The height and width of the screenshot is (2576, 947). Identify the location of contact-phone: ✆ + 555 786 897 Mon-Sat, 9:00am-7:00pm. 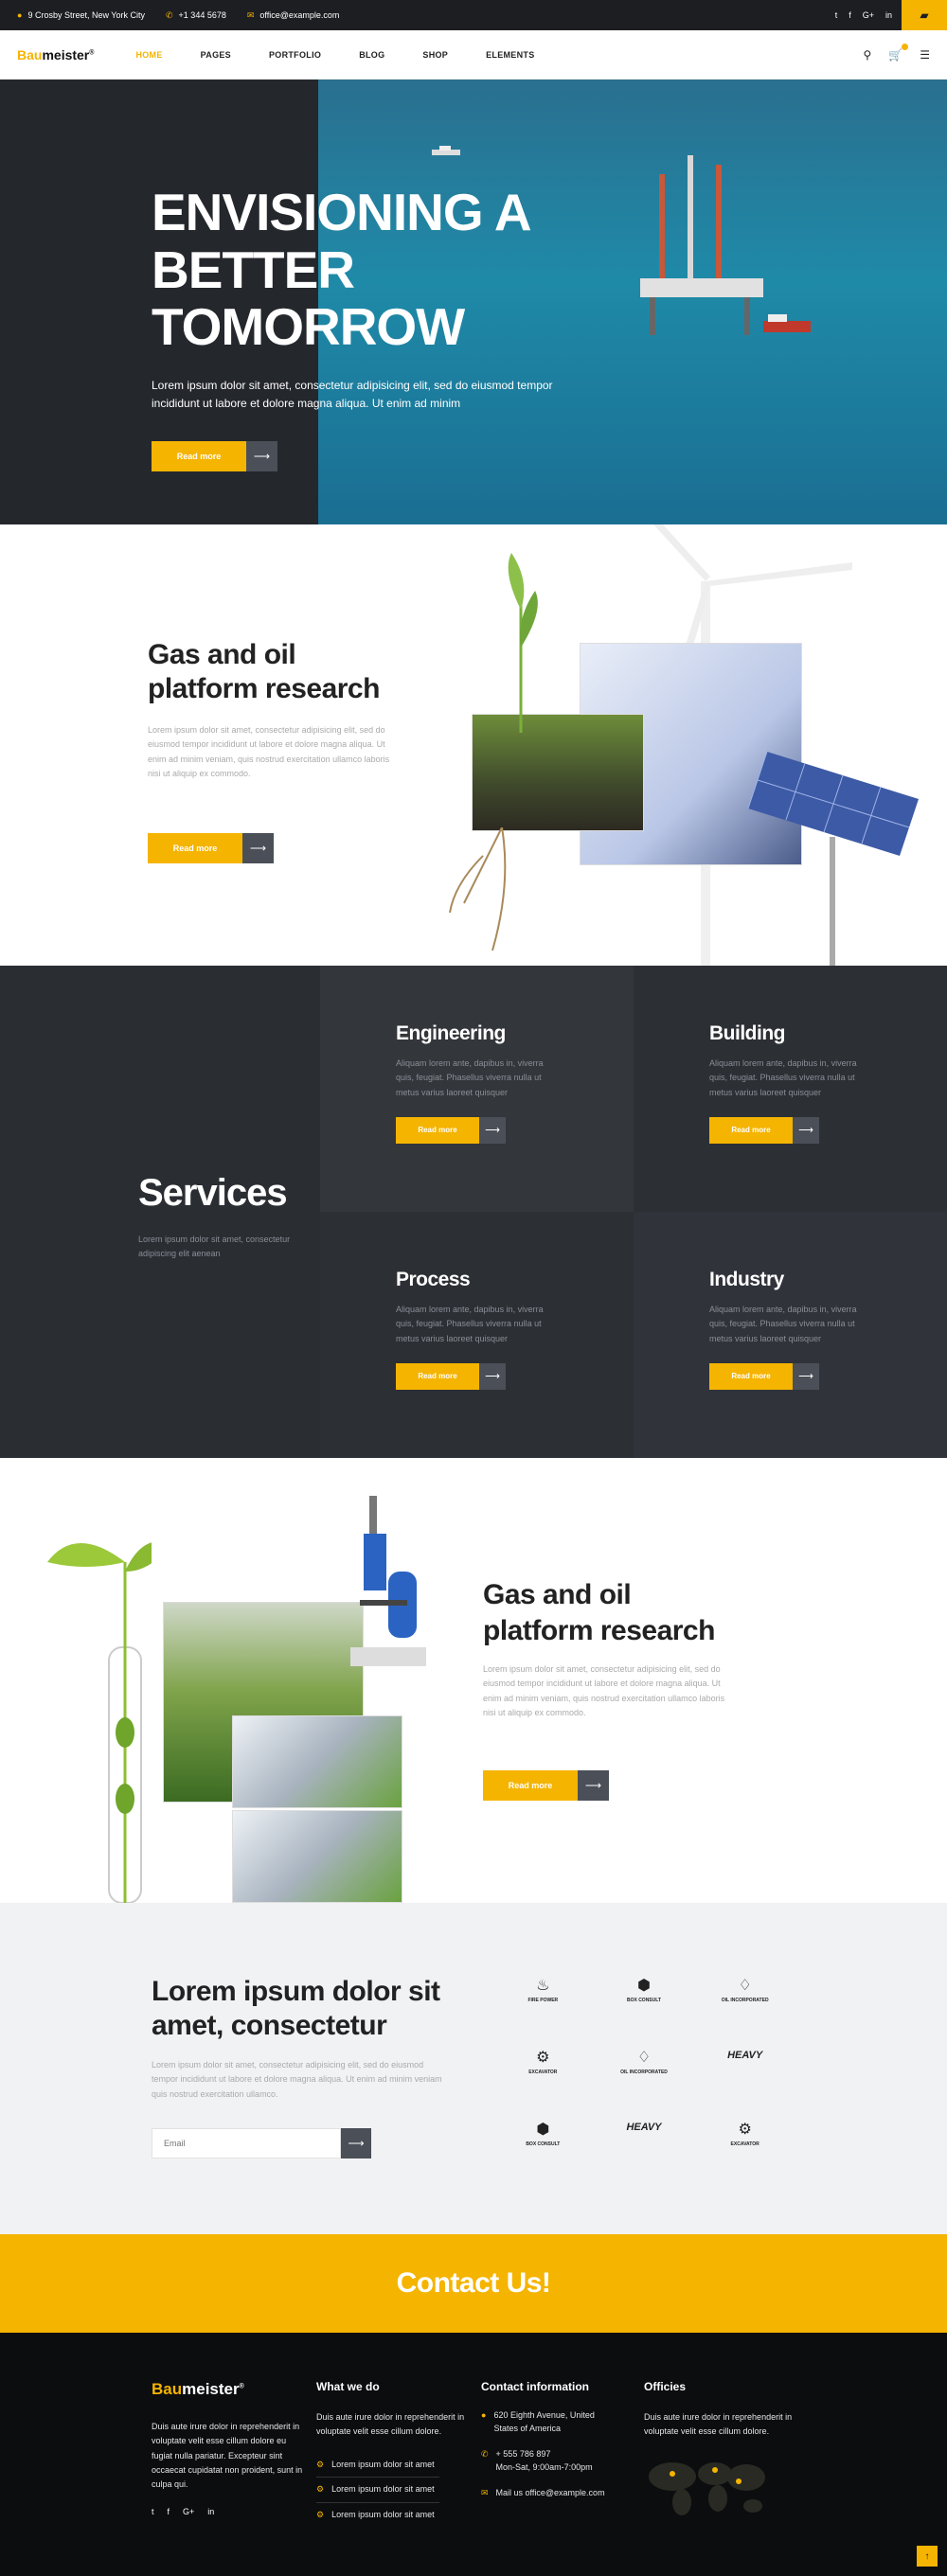
(543, 2461).